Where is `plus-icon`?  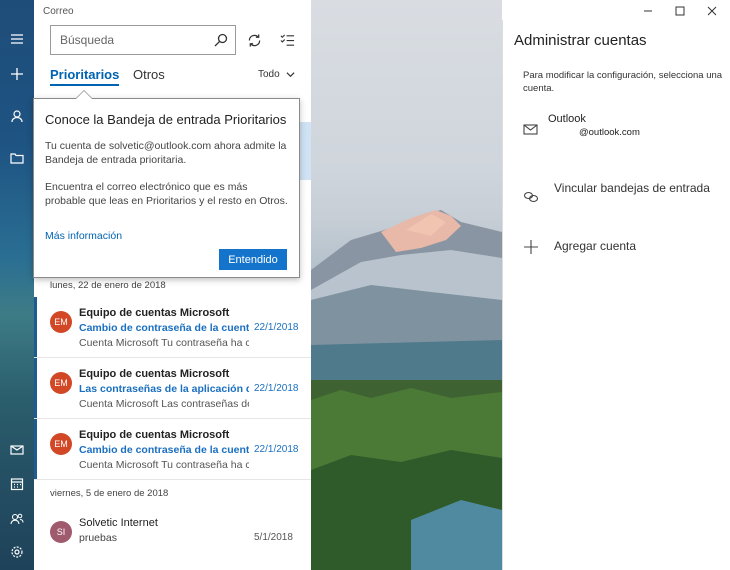 plus-icon is located at coordinates (531, 247).